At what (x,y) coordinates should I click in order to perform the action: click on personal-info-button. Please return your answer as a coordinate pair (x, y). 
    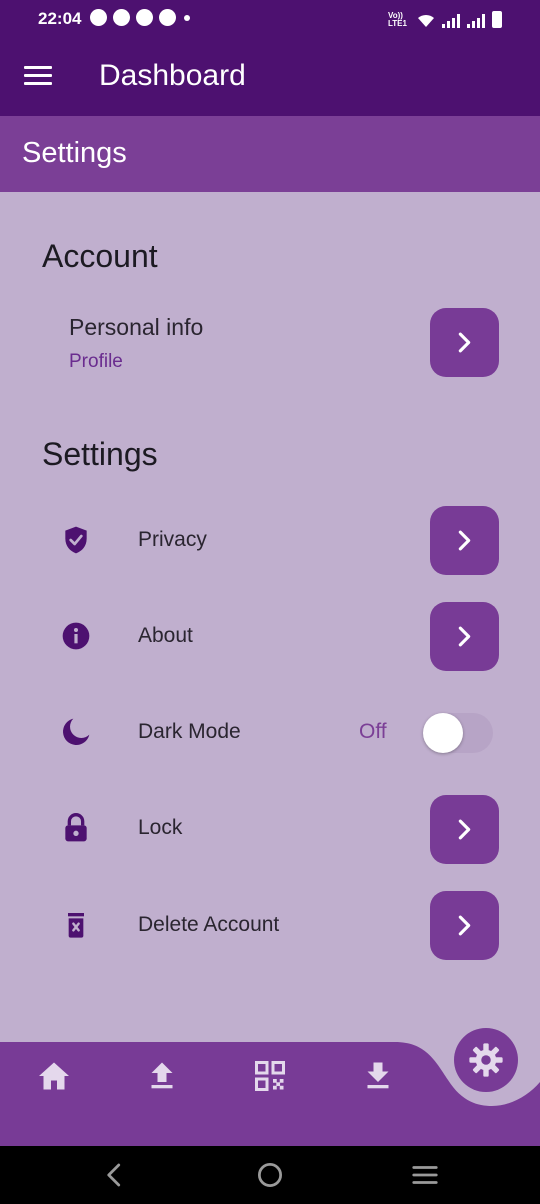
    Looking at the image, I should click on (464, 342).